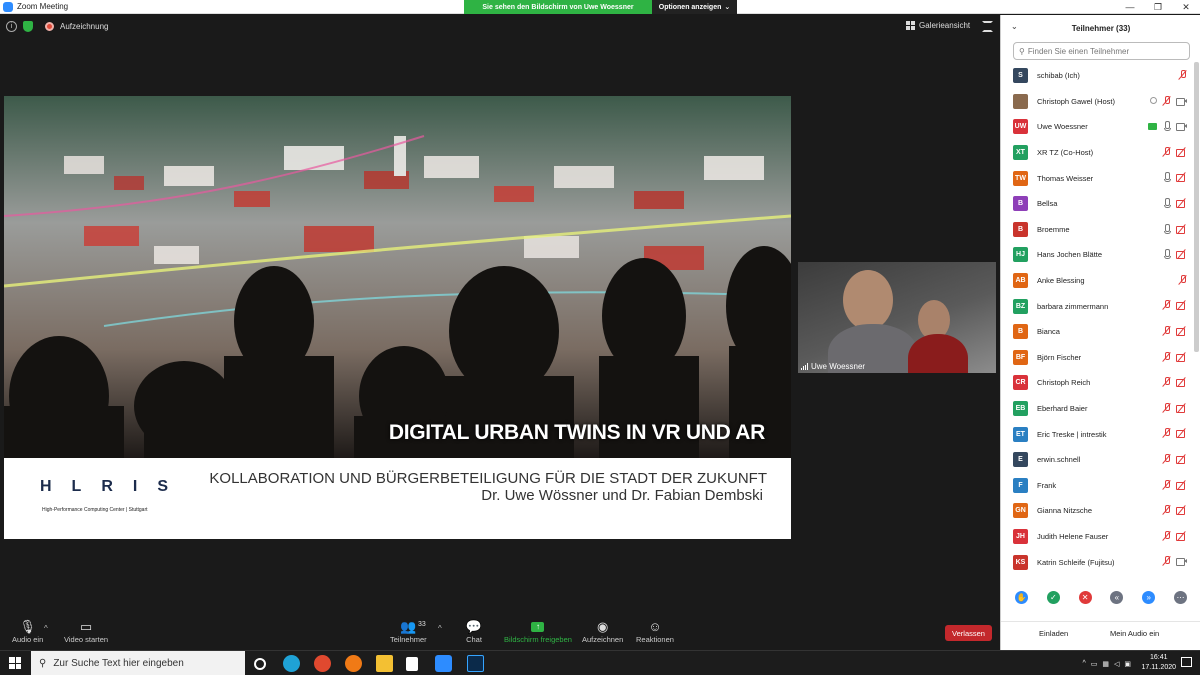 This screenshot has width=1200, height=675. Describe the element at coordinates (1097, 434) in the screenshot. I see `participant-row: ET Eric Treske | intrestik` at that location.